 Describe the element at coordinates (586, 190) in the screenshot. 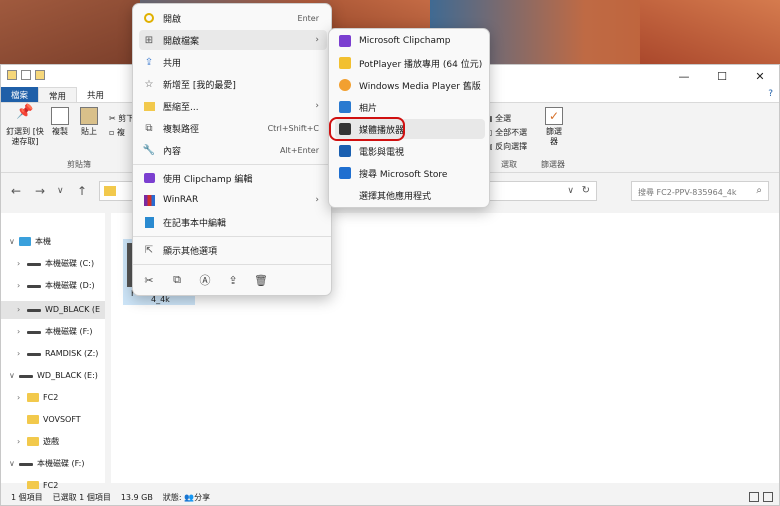

I see `refresh-icon: ↻` at that location.